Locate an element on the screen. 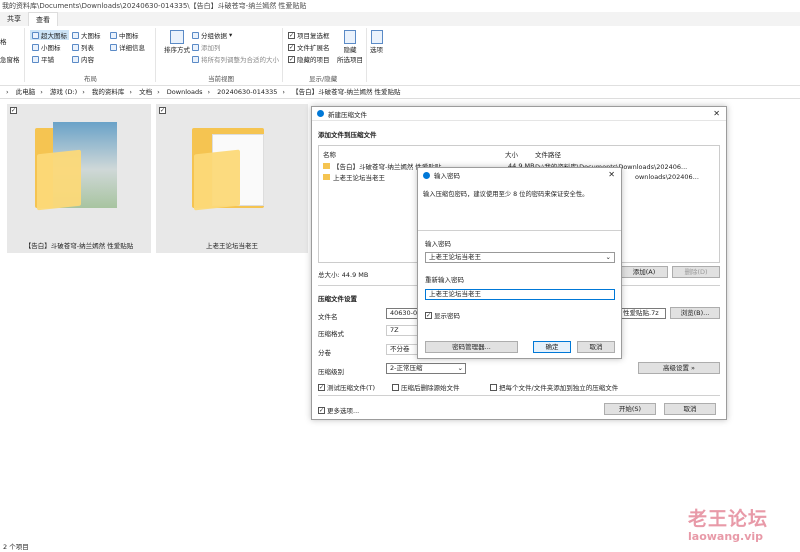 The width and height of the screenshot is (800, 552). group-icon is located at coordinates (195, 35).